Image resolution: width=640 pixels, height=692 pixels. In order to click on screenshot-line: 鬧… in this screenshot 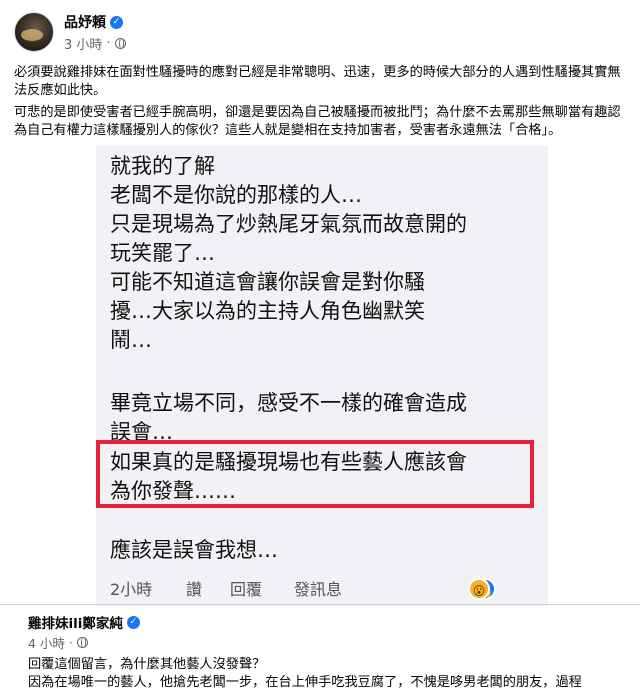, I will do `click(131, 340)`.